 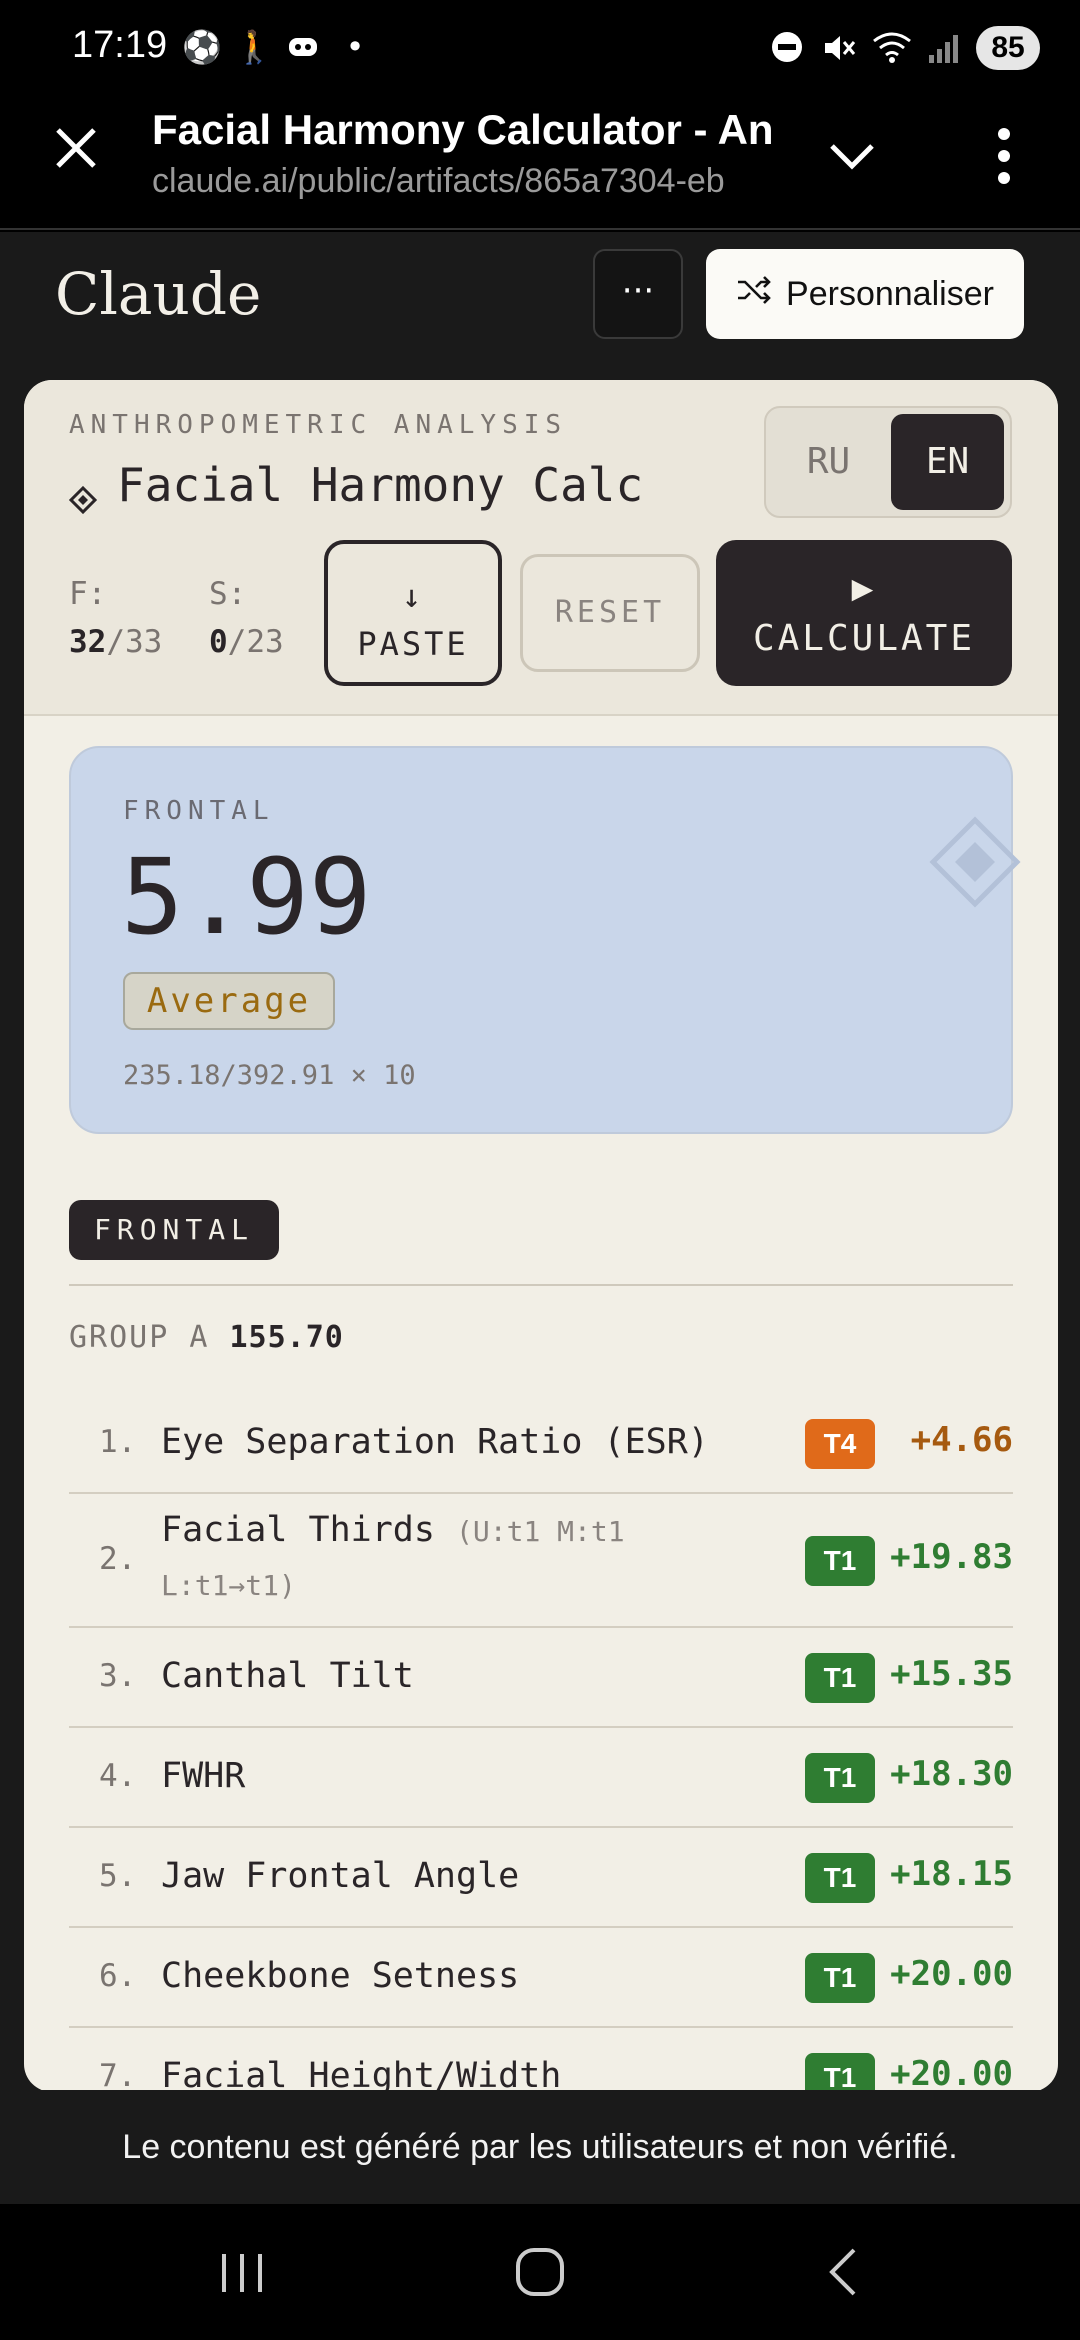 What do you see at coordinates (951, 1557) in the screenshot?
I see `row-score-delta: +19.83` at bounding box center [951, 1557].